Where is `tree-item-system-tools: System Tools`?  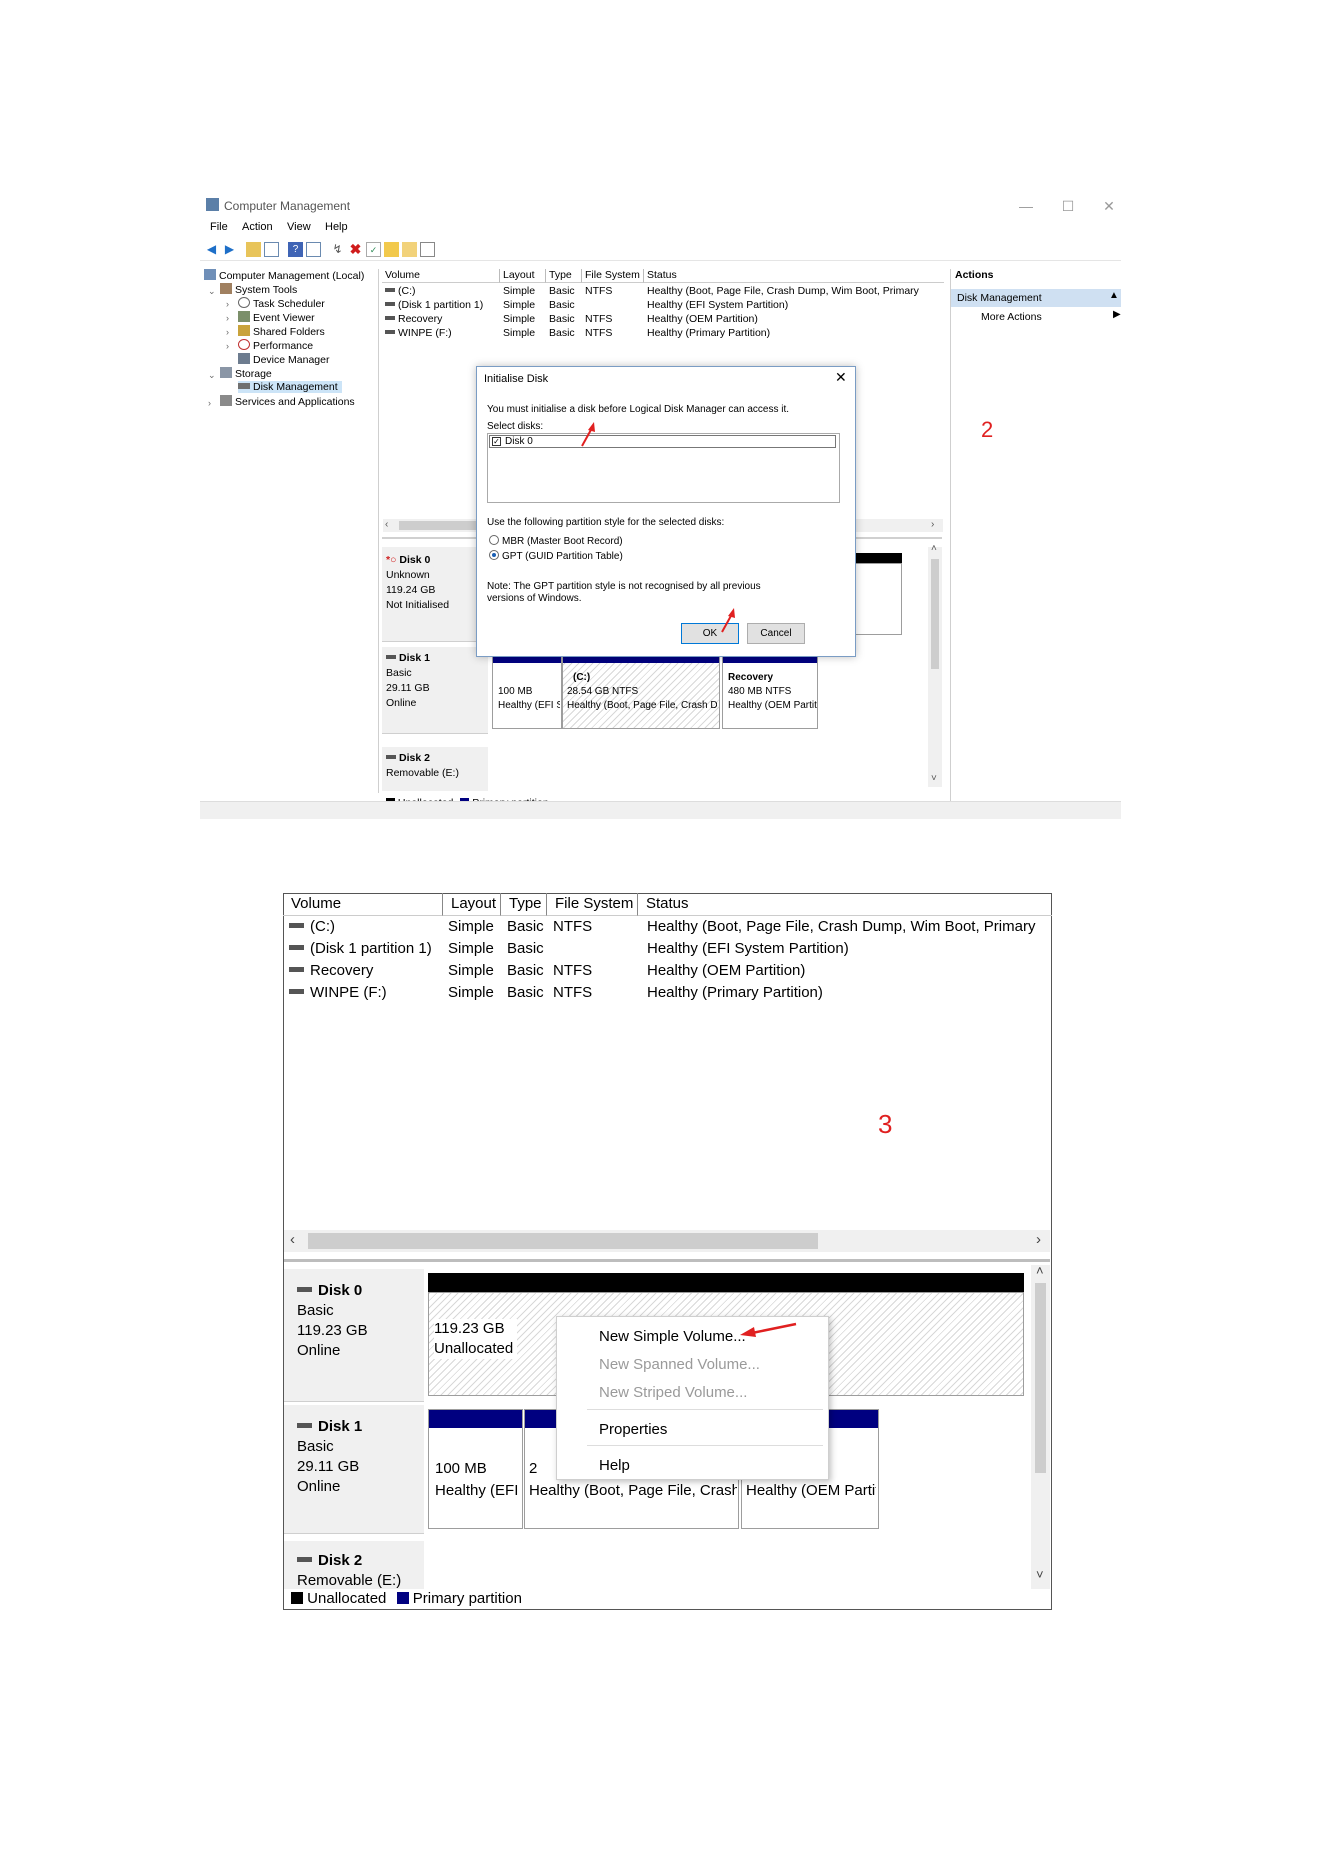
tree-item-system-tools: System Tools is located at coordinates (258, 289).